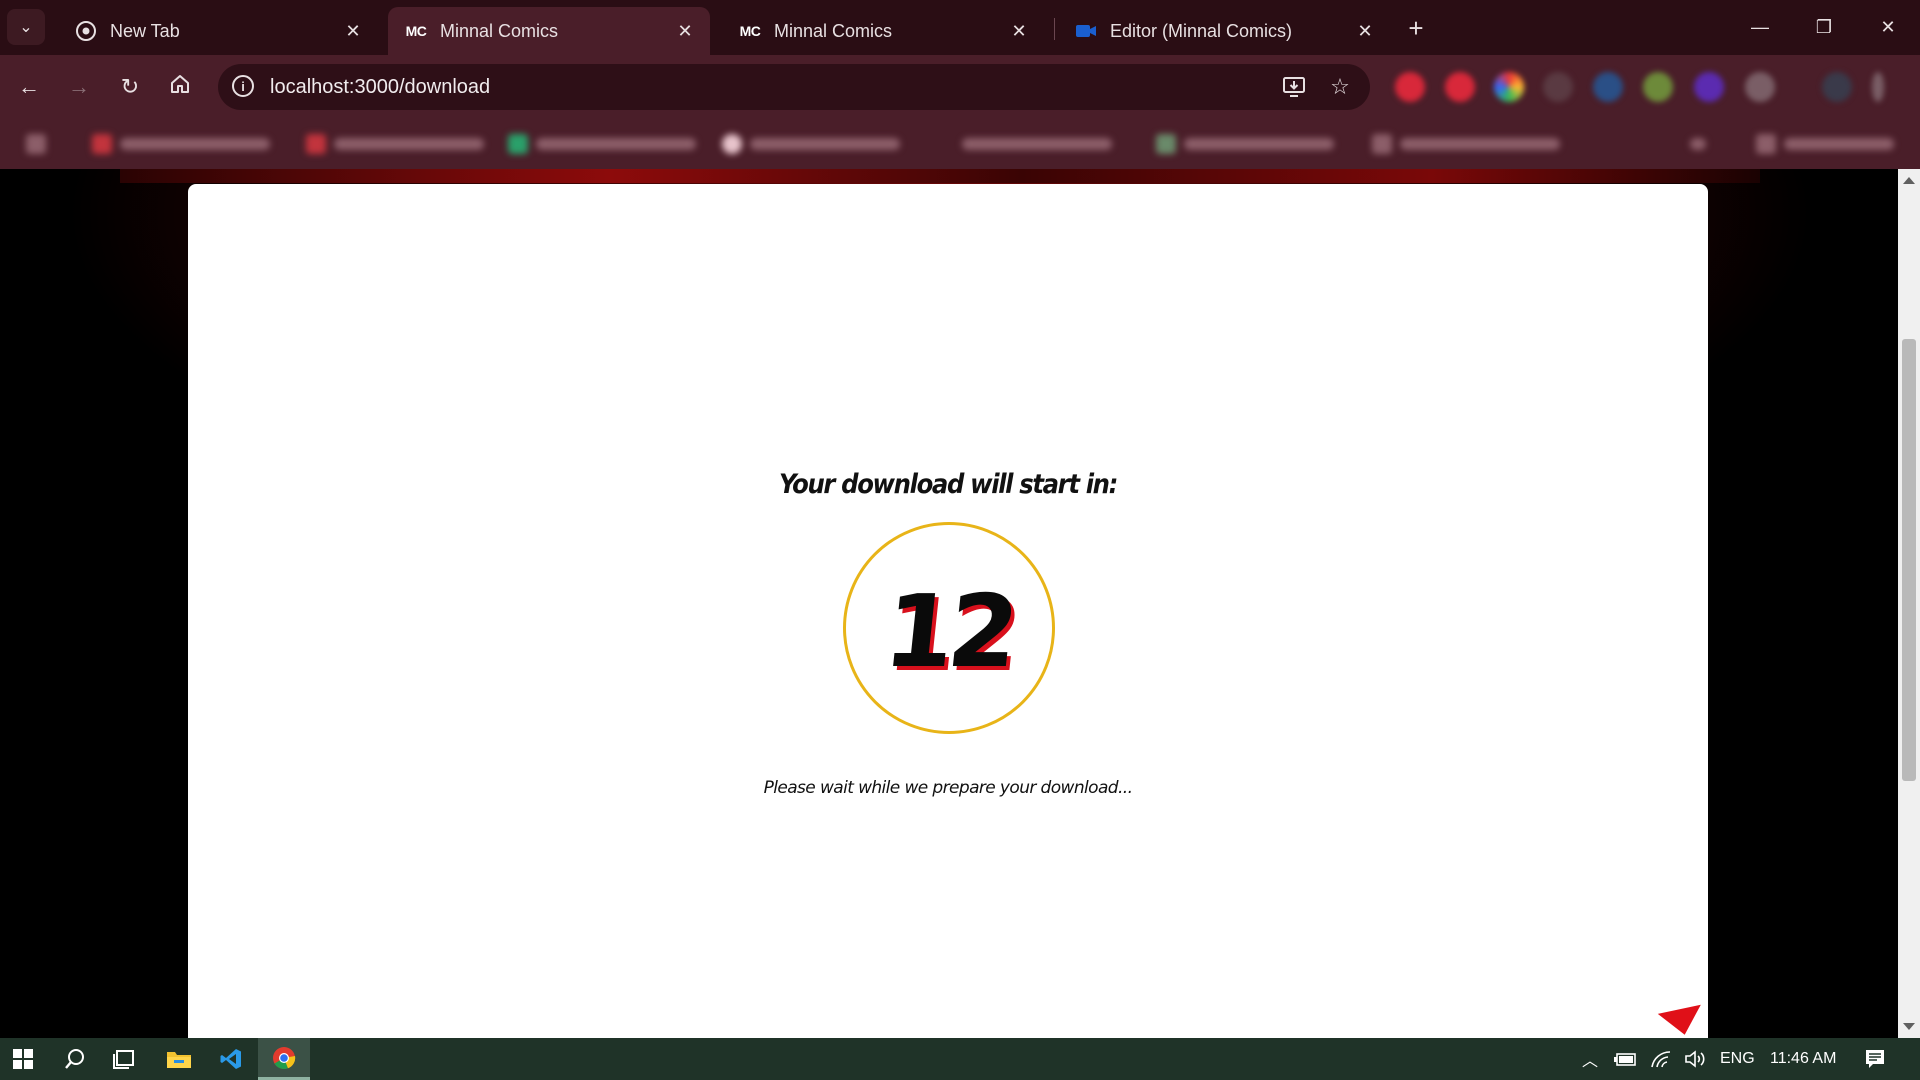  Describe the element at coordinates (1825, 144) in the screenshot. I see `all-bookmarks` at that location.